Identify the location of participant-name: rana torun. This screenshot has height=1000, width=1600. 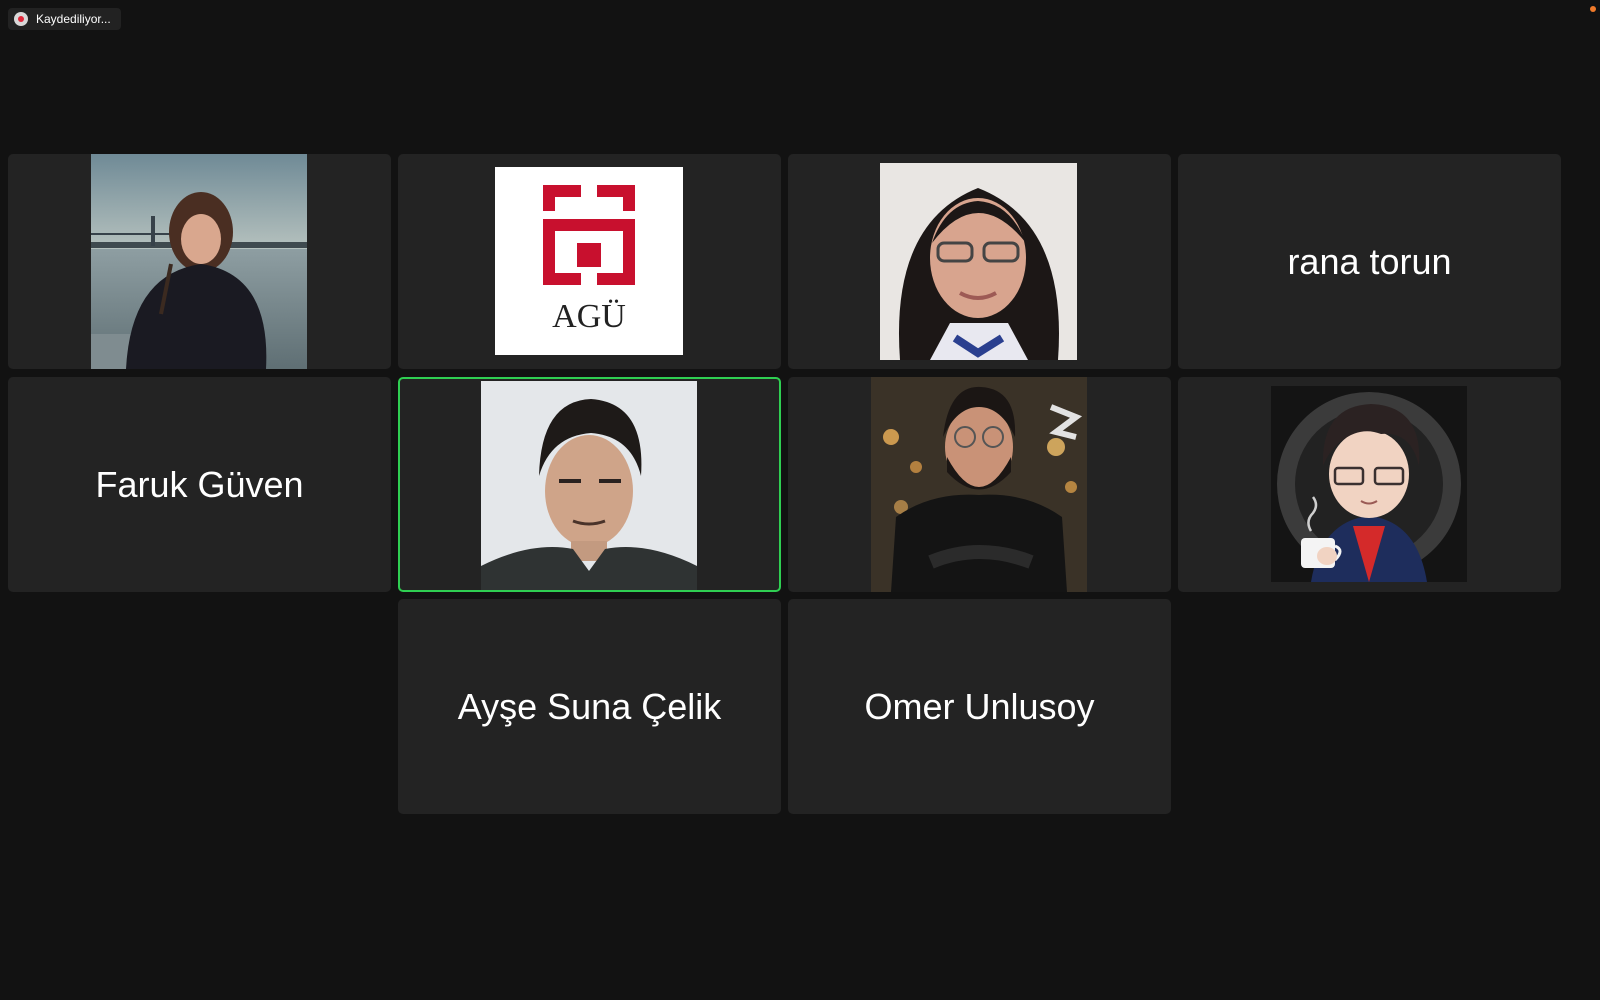
(1369, 261).